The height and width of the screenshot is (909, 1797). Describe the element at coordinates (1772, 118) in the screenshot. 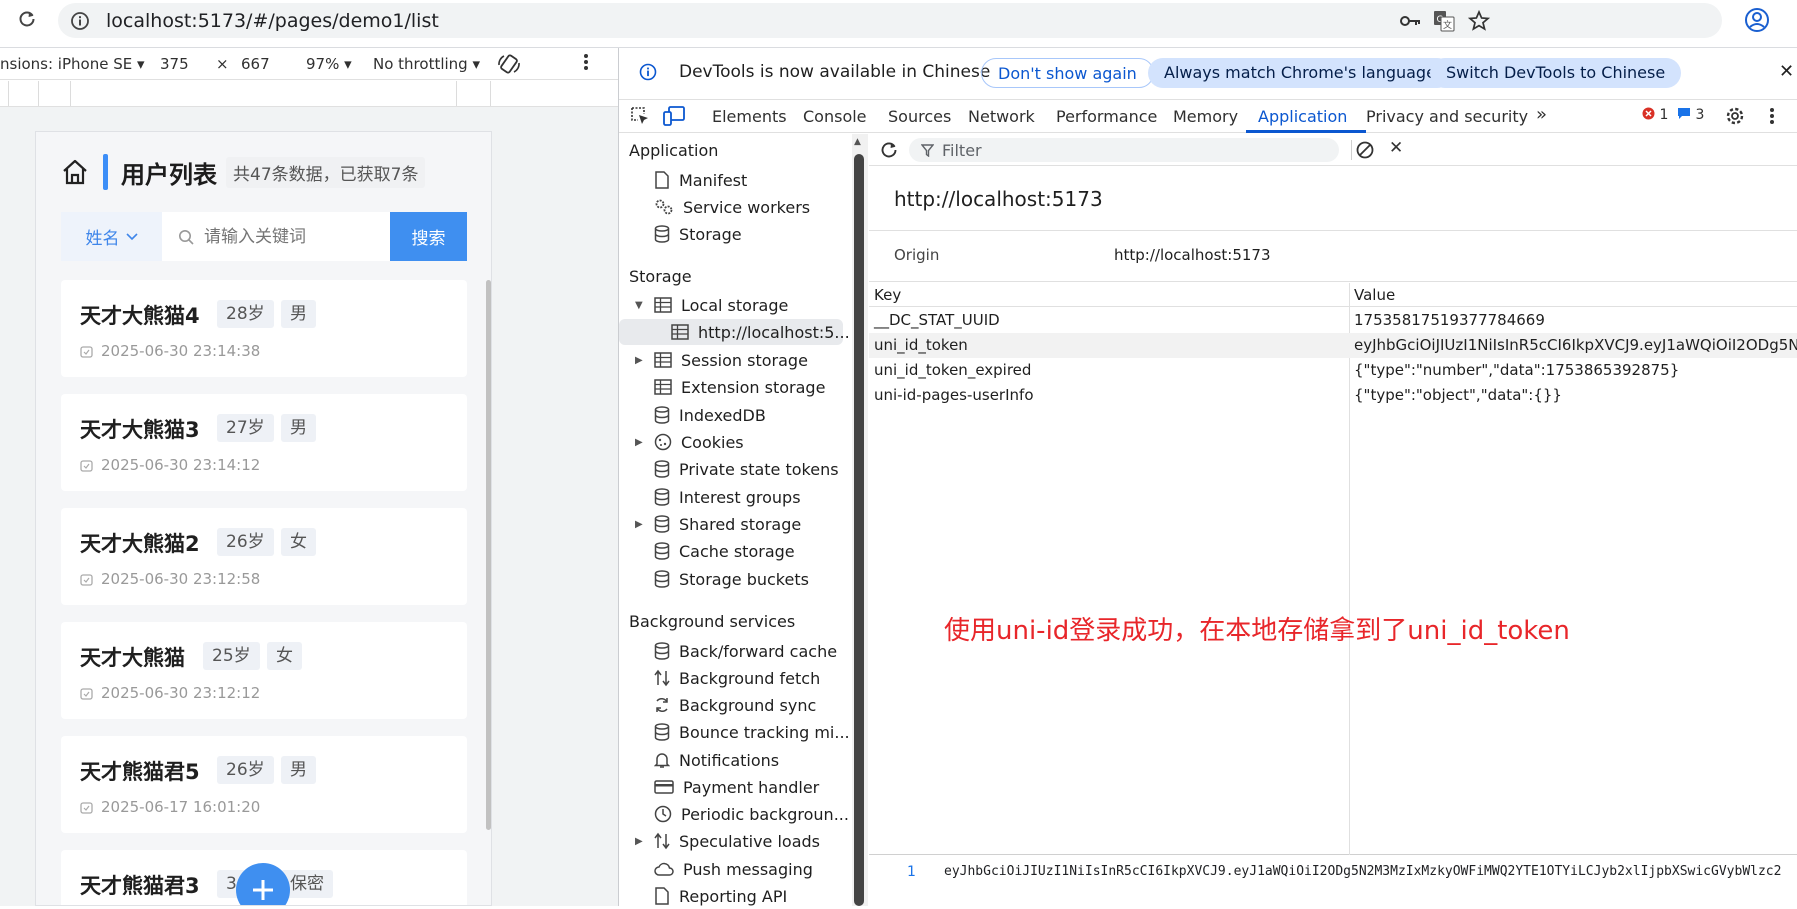

I see `devtools-more-icon` at that location.